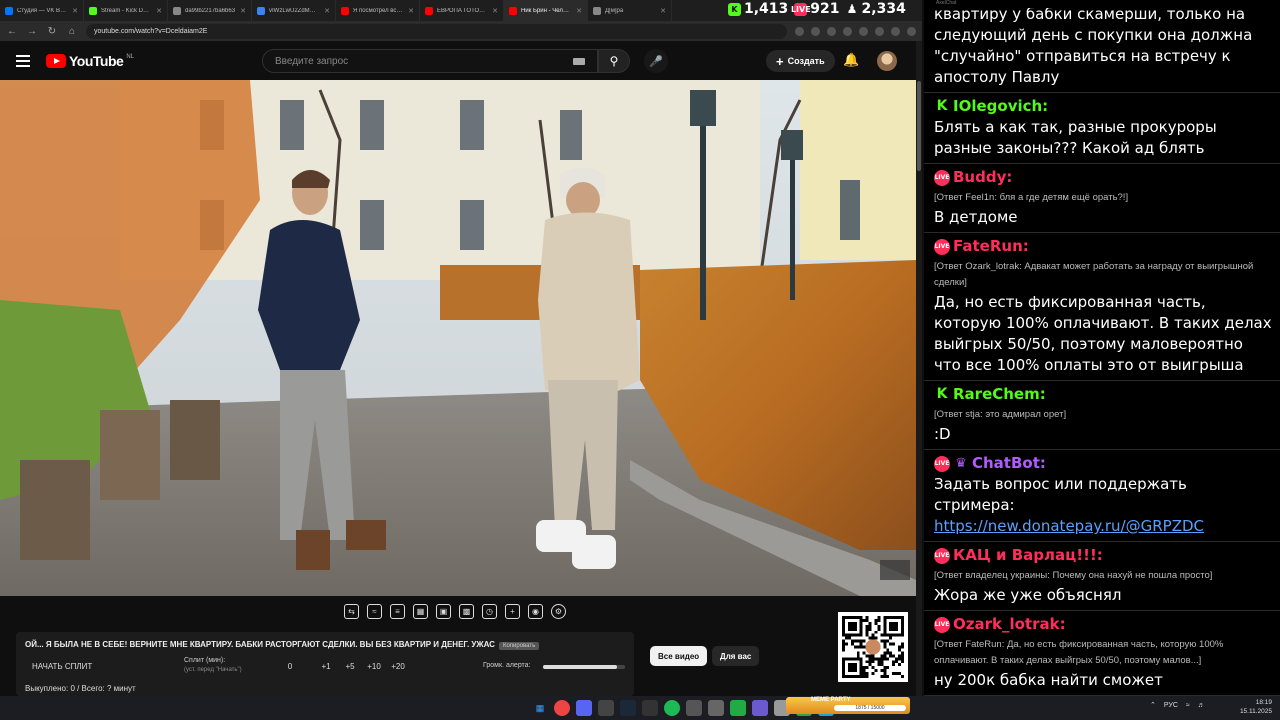 The width and height of the screenshot is (1280, 720). I want to click on live-icon: LIVE, so click(942, 463).